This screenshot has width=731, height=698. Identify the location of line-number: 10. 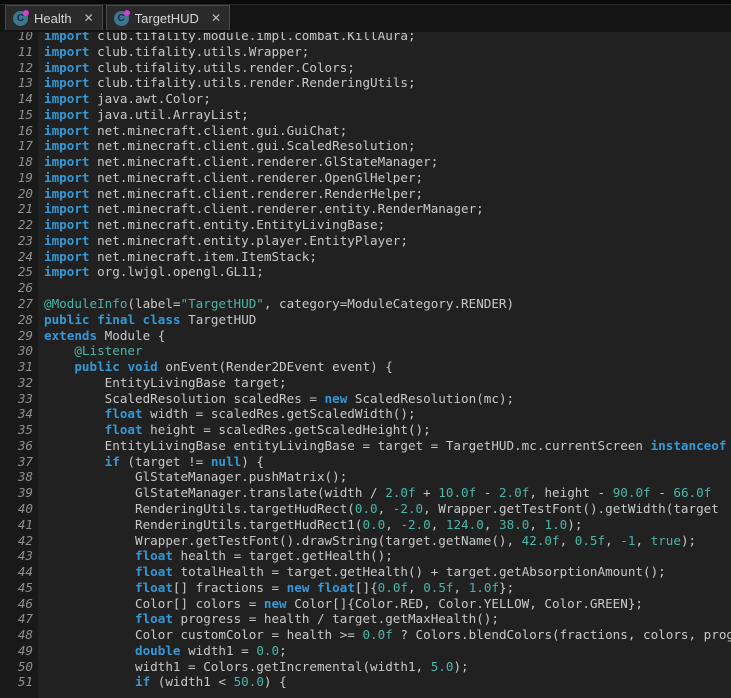
(25, 37).